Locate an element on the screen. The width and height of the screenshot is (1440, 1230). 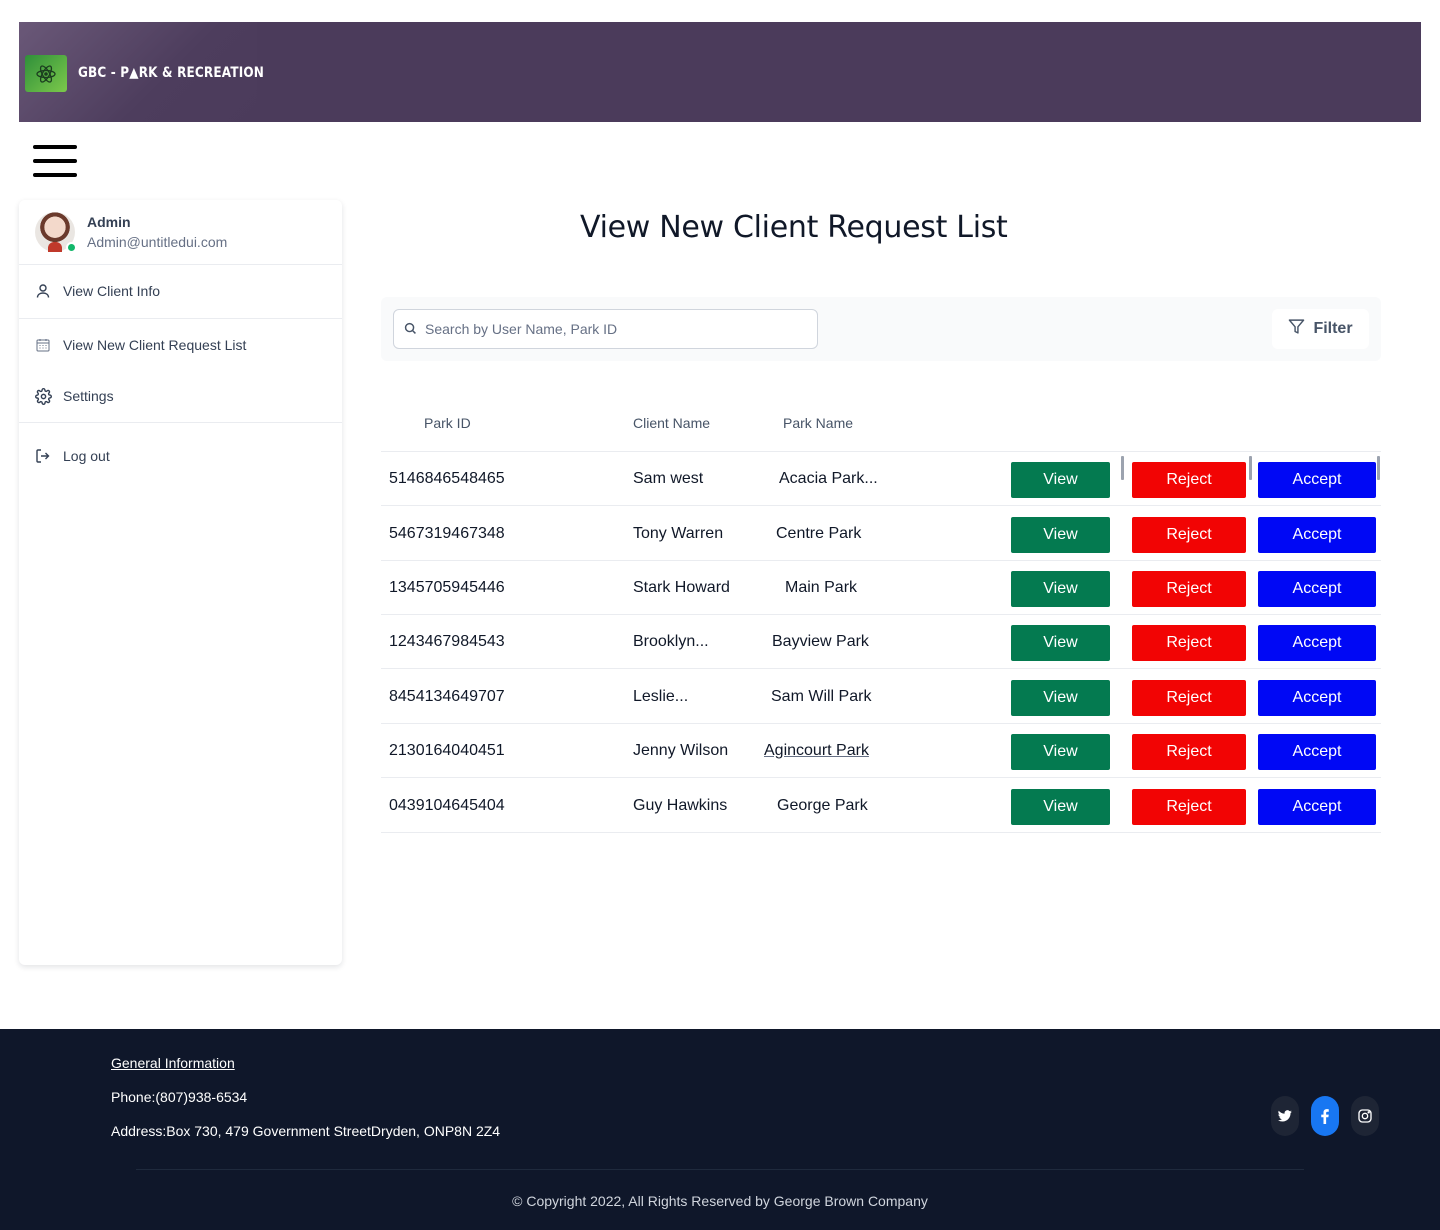
filter-button: Filter is located at coordinates (1320, 329).